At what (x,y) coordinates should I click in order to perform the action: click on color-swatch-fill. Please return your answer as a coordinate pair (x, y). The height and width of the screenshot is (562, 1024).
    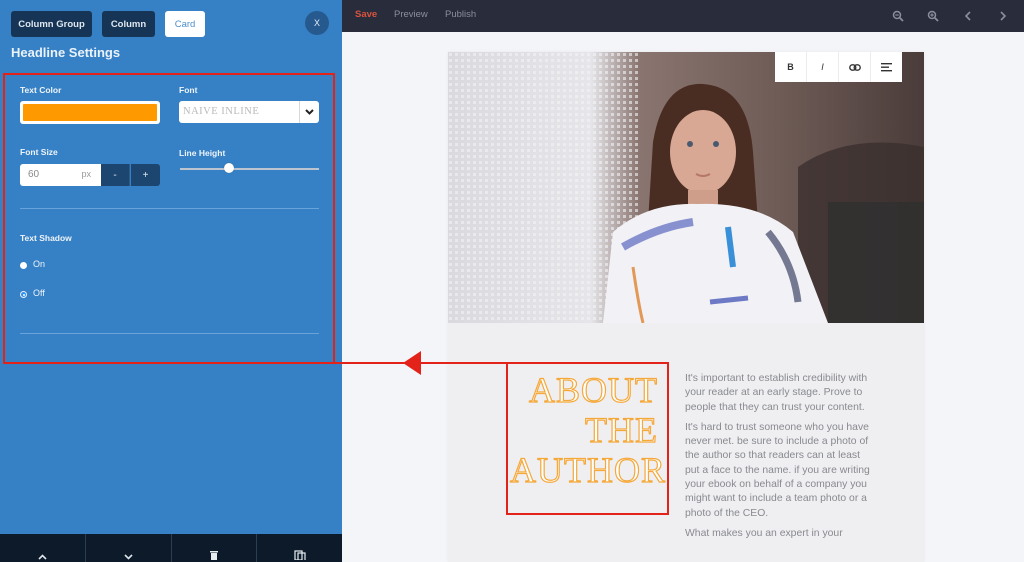
    Looking at the image, I should click on (90, 112).